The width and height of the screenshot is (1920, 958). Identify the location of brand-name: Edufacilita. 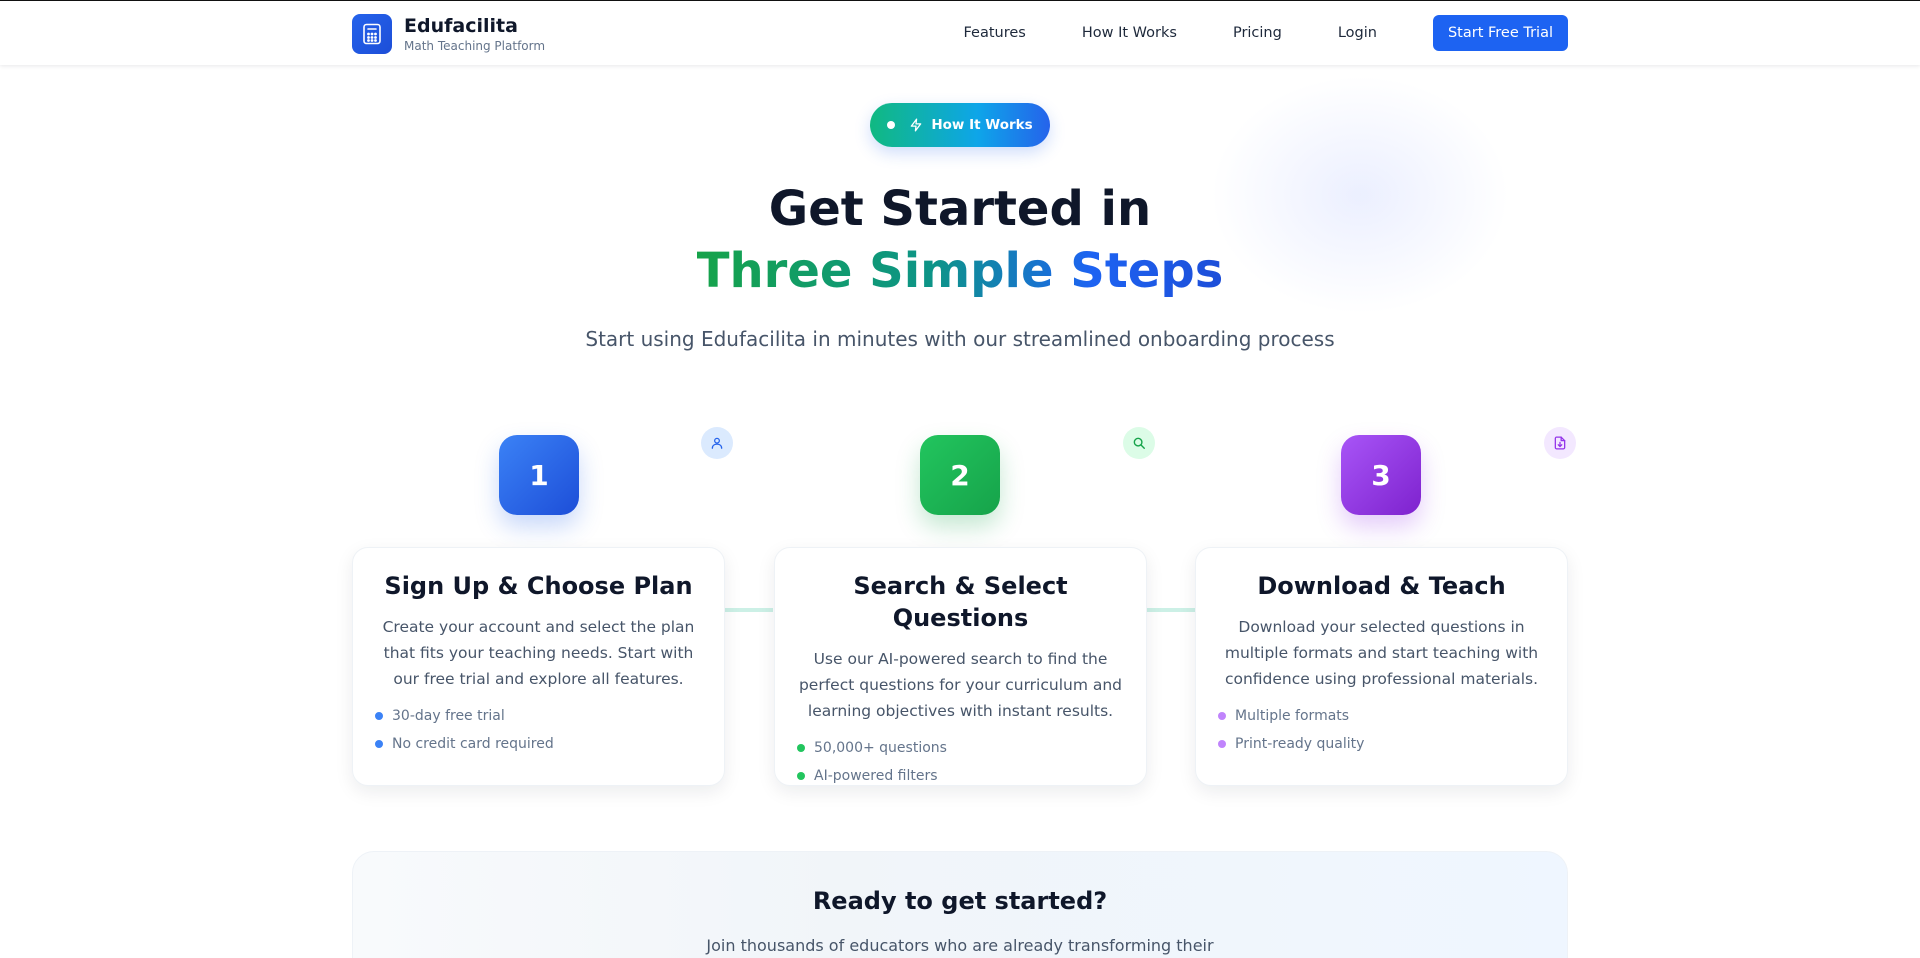
(461, 26).